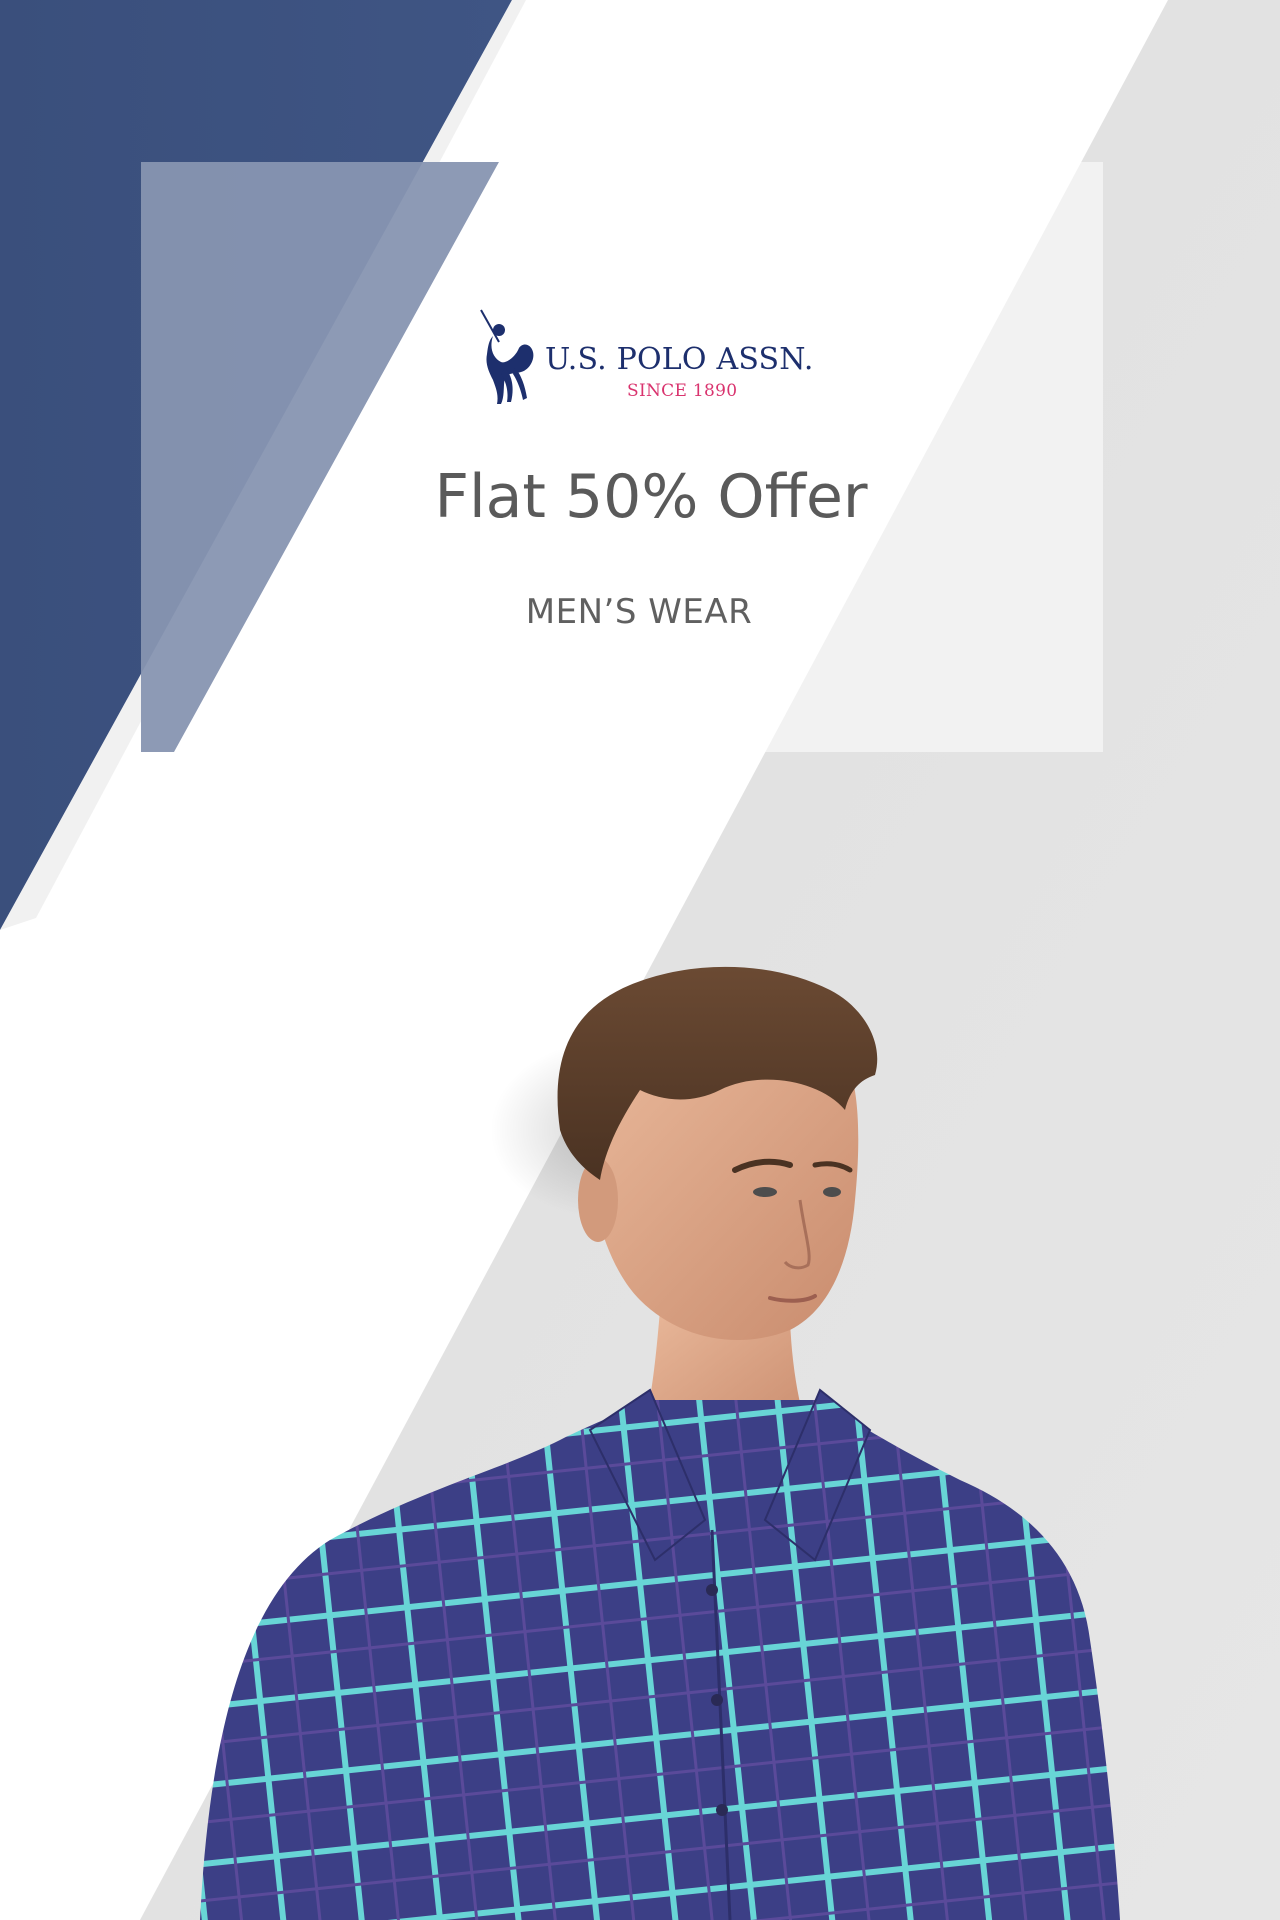 The image size is (1280, 1920). I want to click on brand-name: U.S. POLO ASSN., so click(679, 359).